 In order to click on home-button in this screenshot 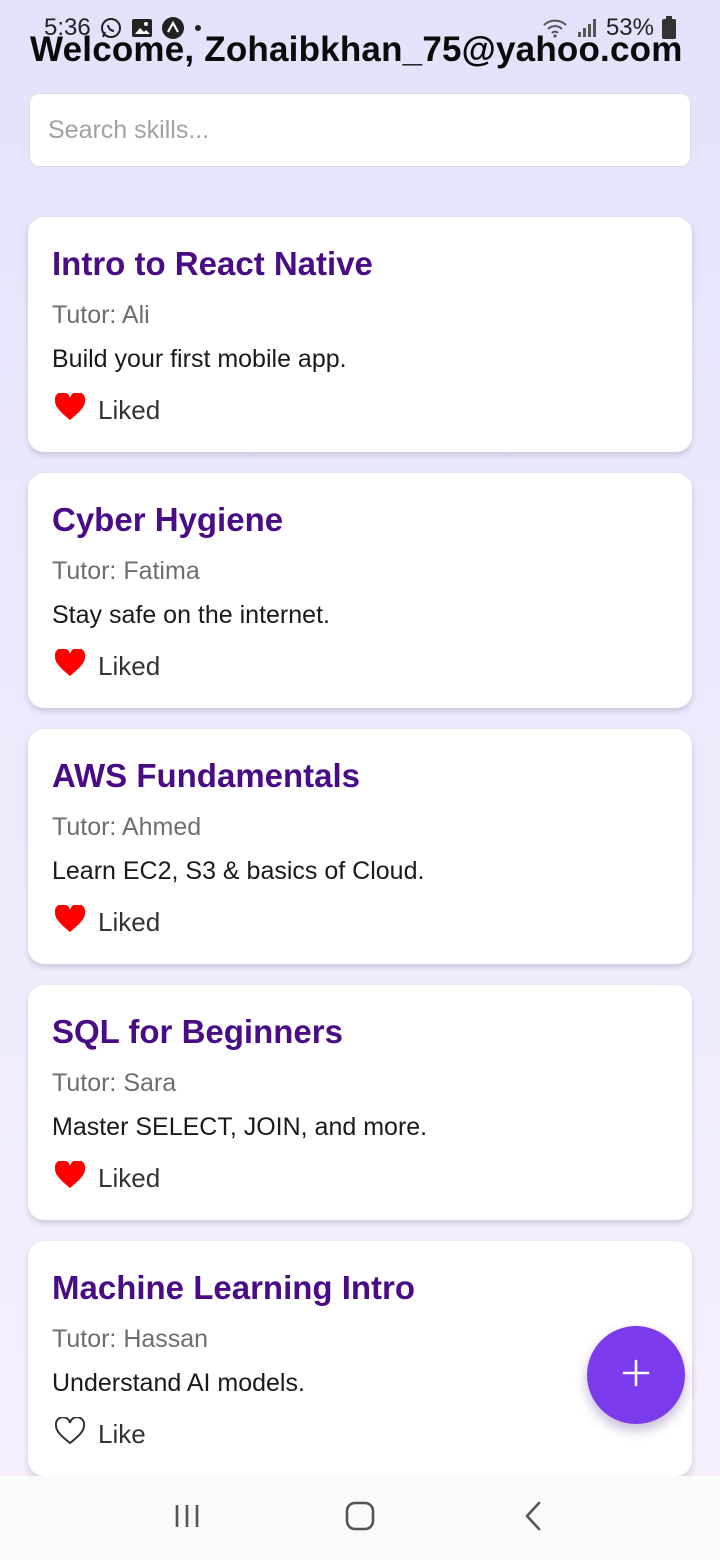, I will do `click(360, 1518)`.